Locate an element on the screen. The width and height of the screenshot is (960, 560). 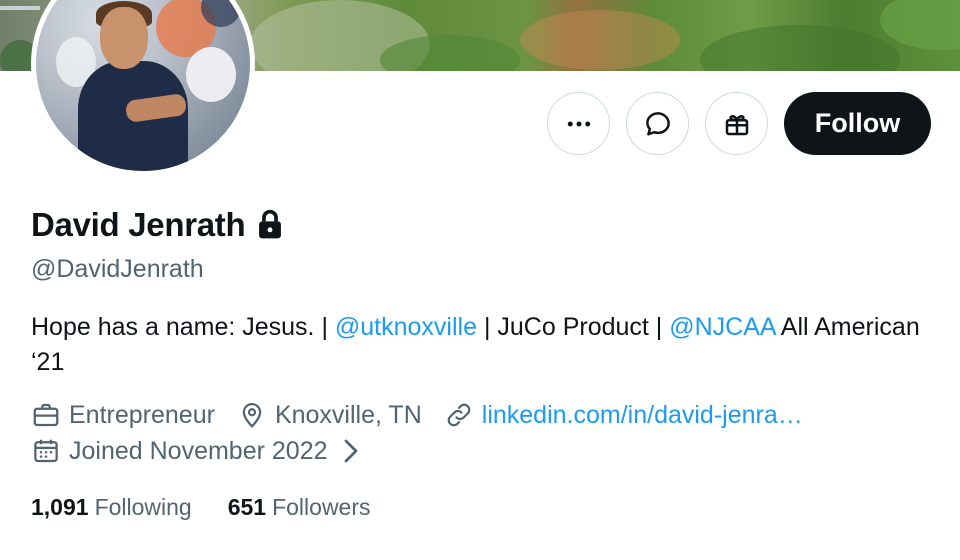
mention-link-utknoxville: @utknoxville is located at coordinates (406, 327).